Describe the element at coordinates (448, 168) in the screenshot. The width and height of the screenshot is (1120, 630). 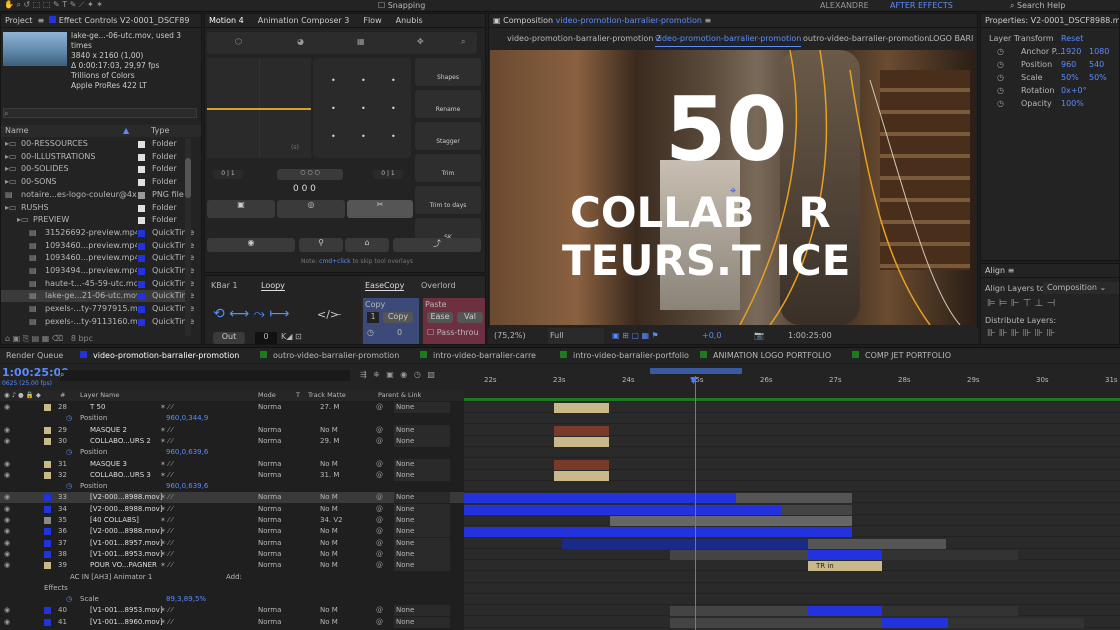
I see `motion-side-button: Trim` at that location.